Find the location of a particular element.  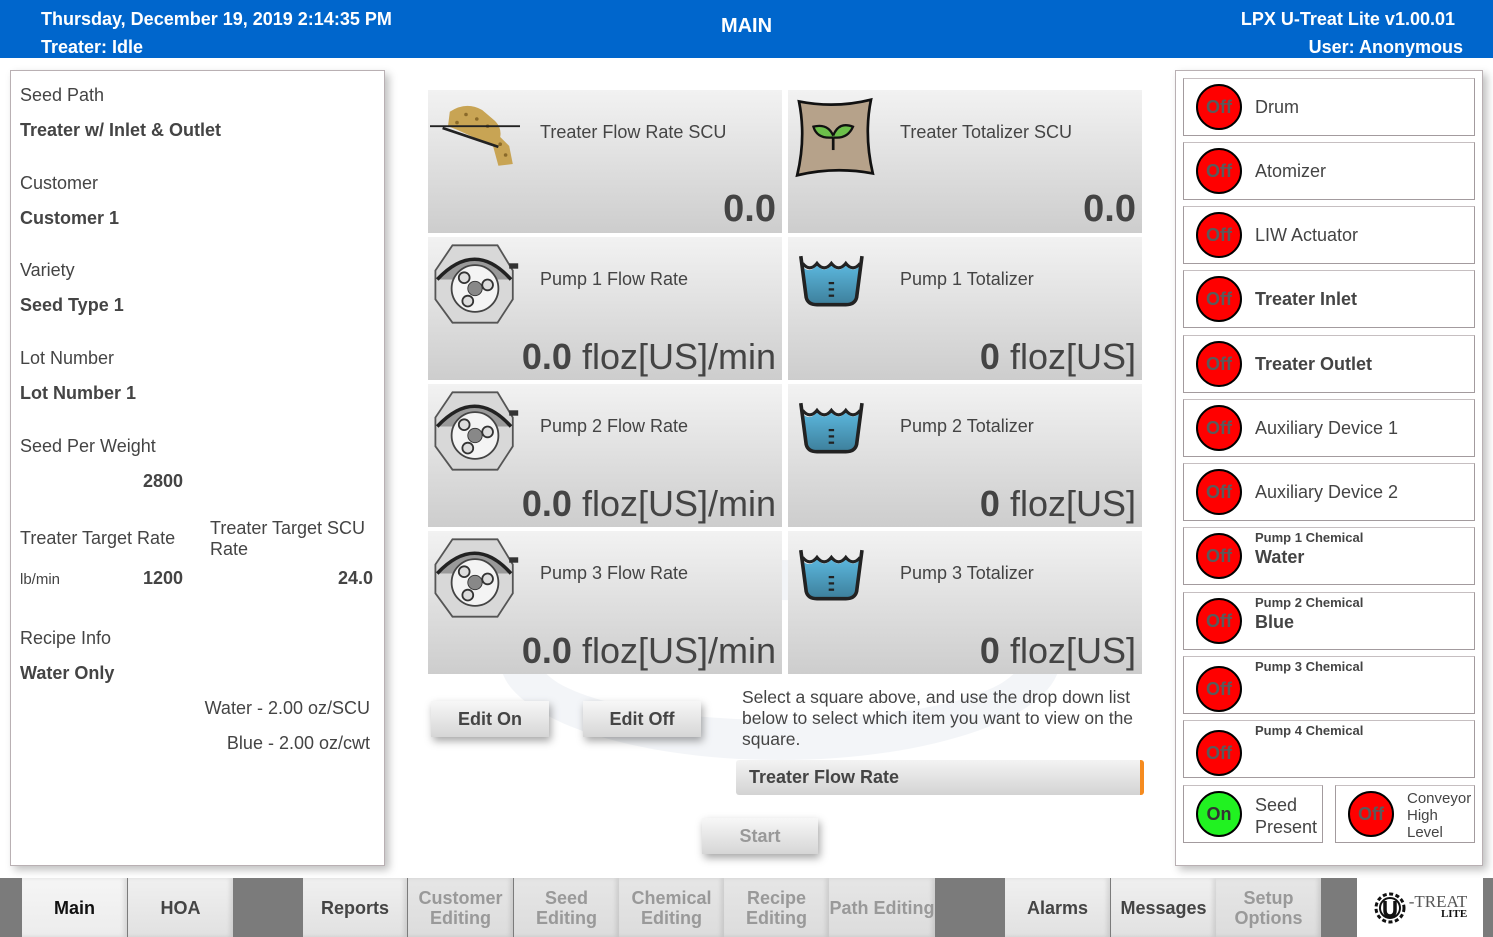

recipe-line: Water - 2.00 oz/SCU is located at coordinates (287, 708).